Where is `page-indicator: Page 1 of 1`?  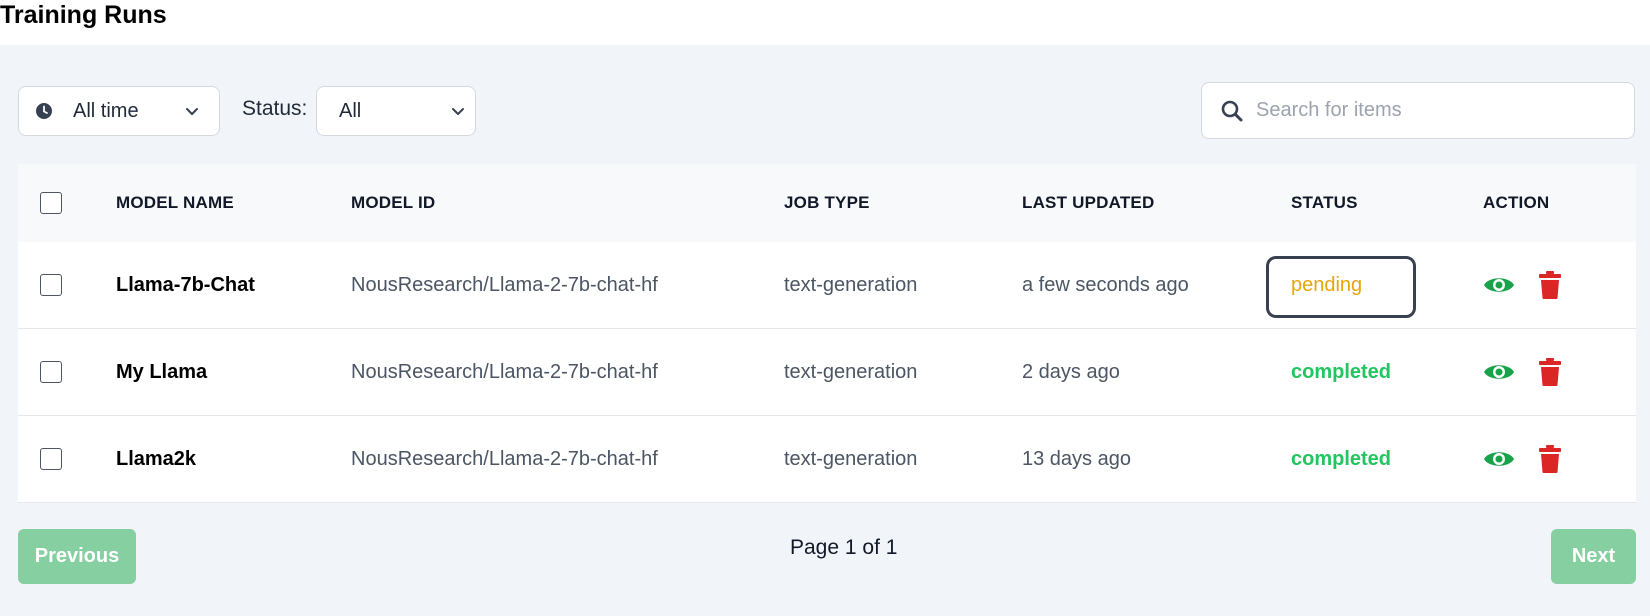 page-indicator: Page 1 of 1 is located at coordinates (844, 547).